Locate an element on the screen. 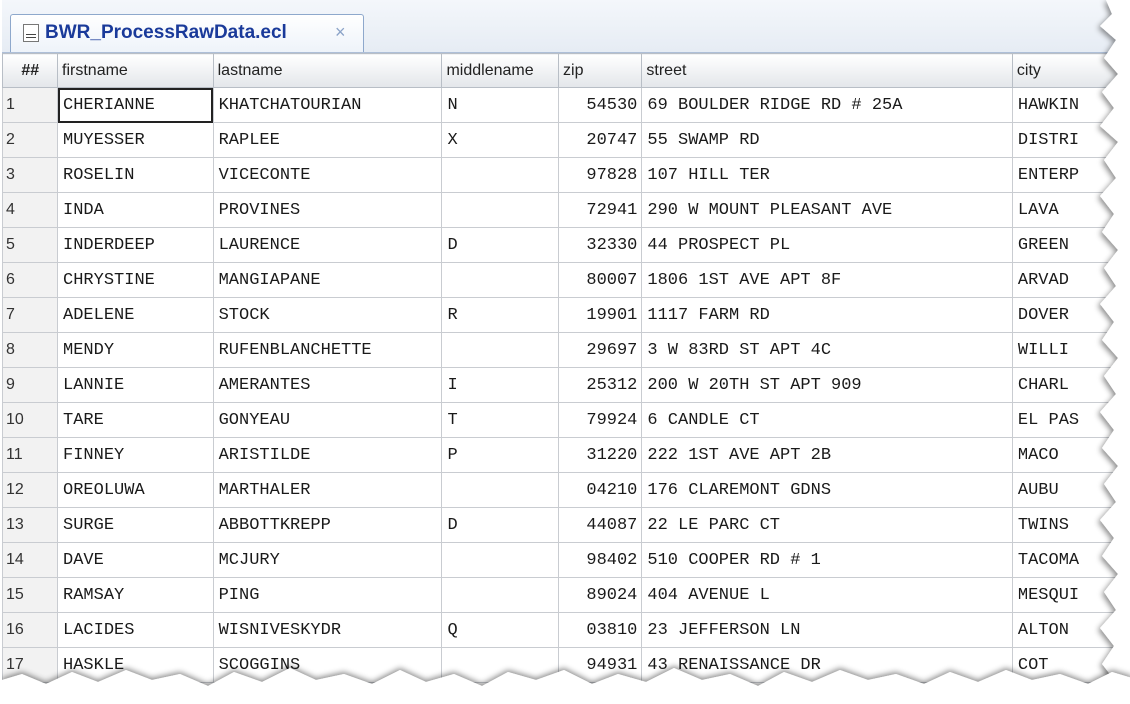 The image size is (1130, 704). column-header-zip: zip is located at coordinates (600, 70).